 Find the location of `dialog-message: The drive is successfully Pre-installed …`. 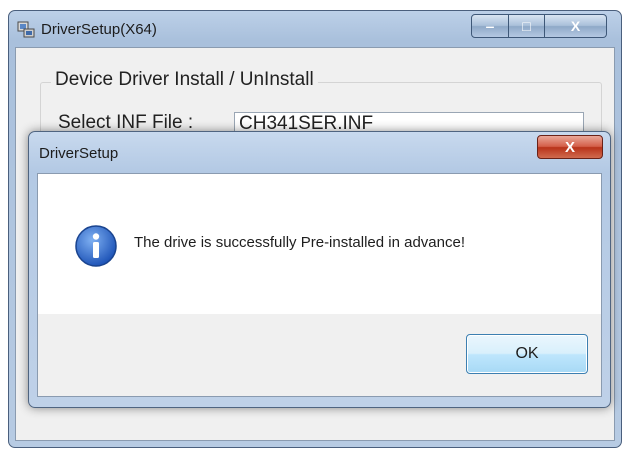

dialog-message: The drive is successfully Pre-installed … is located at coordinates (299, 242).